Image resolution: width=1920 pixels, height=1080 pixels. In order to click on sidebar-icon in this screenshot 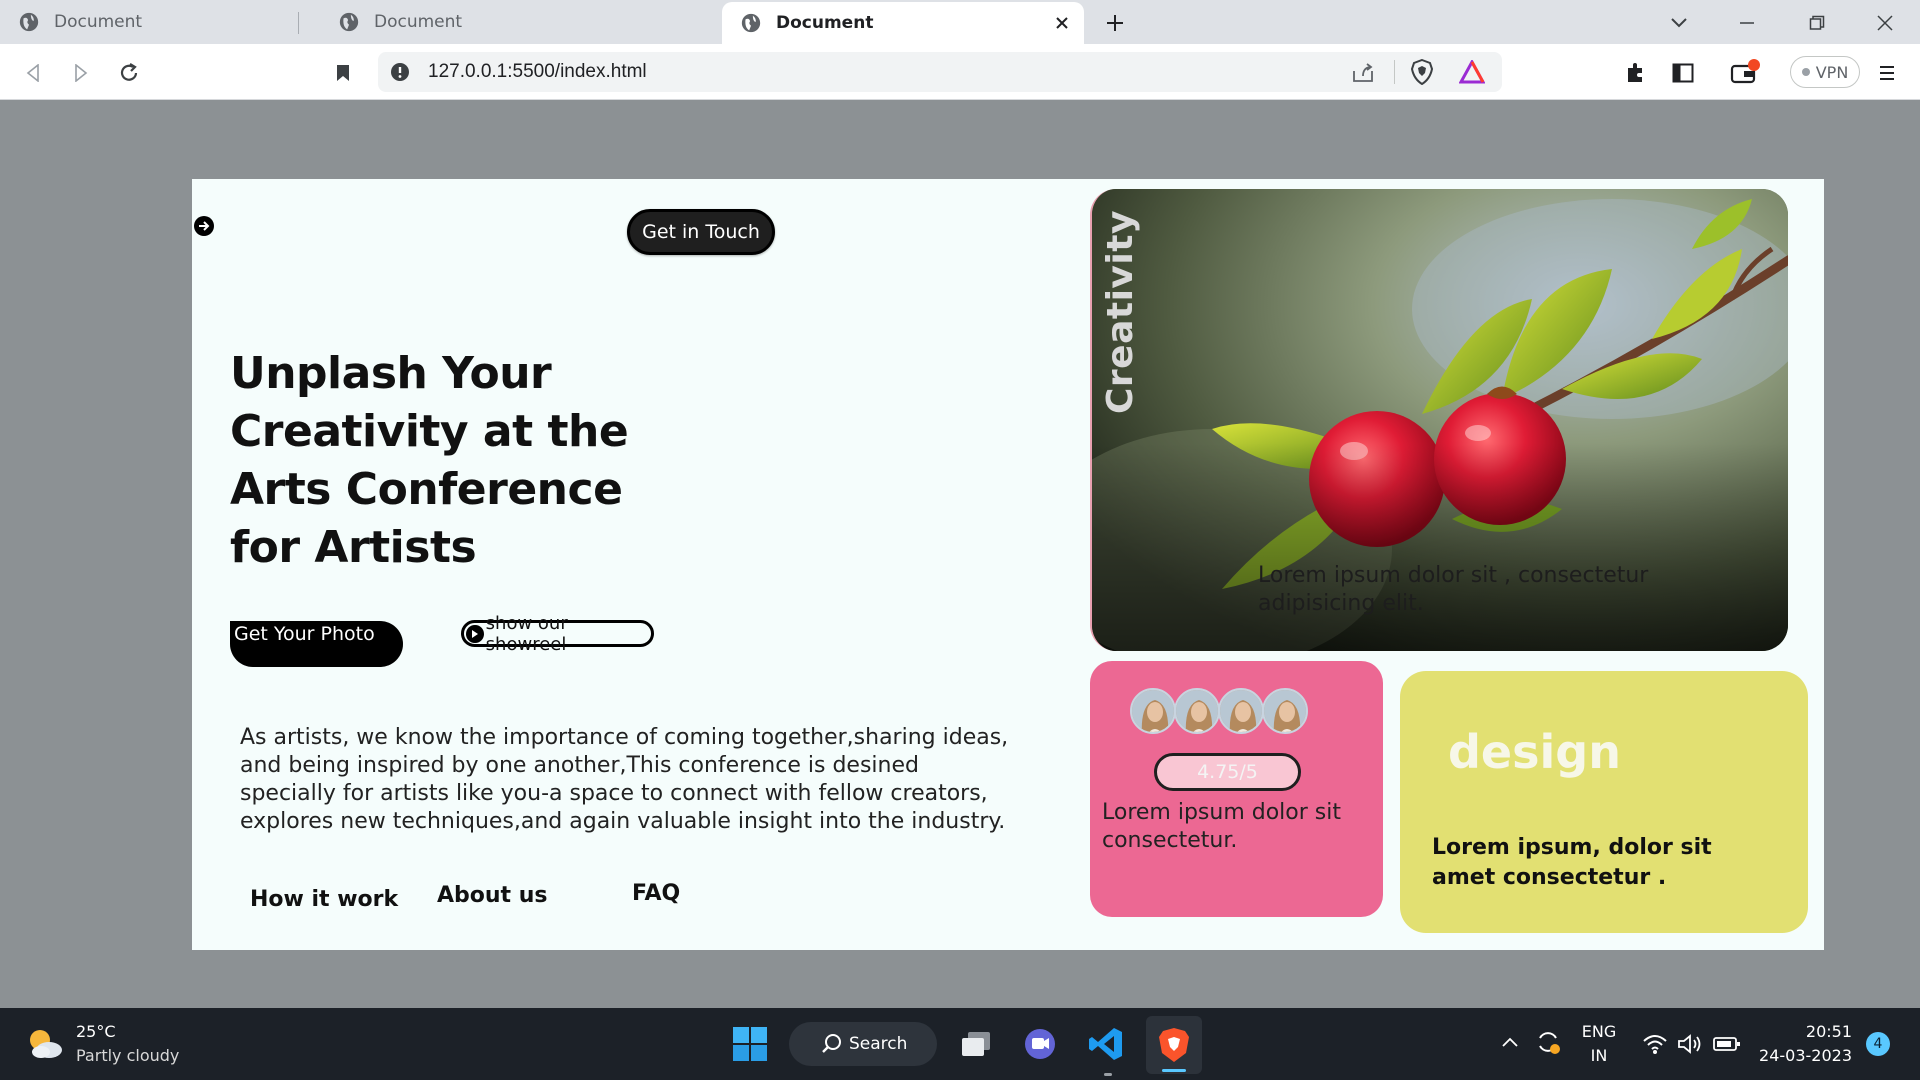, I will do `click(1683, 73)`.